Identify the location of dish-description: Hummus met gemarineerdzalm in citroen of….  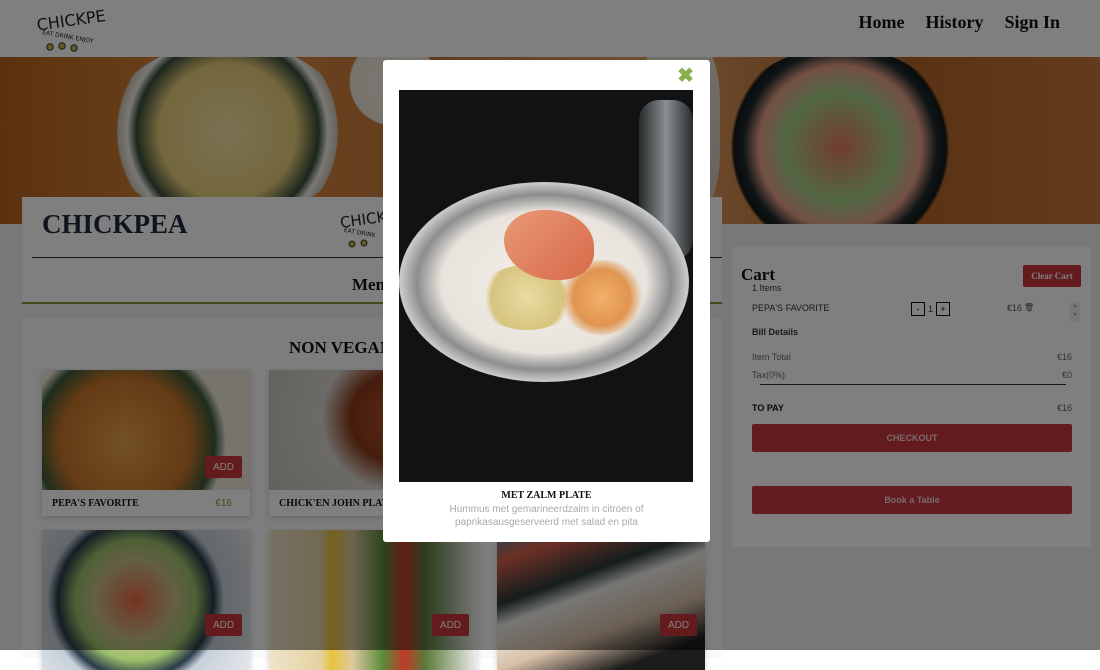
(546, 516).